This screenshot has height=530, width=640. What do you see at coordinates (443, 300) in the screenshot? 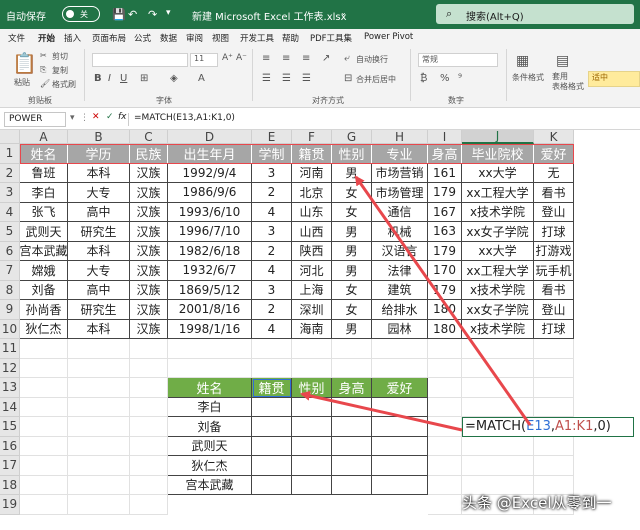
I see `arrow-to-lookup-row` at bounding box center [443, 300].